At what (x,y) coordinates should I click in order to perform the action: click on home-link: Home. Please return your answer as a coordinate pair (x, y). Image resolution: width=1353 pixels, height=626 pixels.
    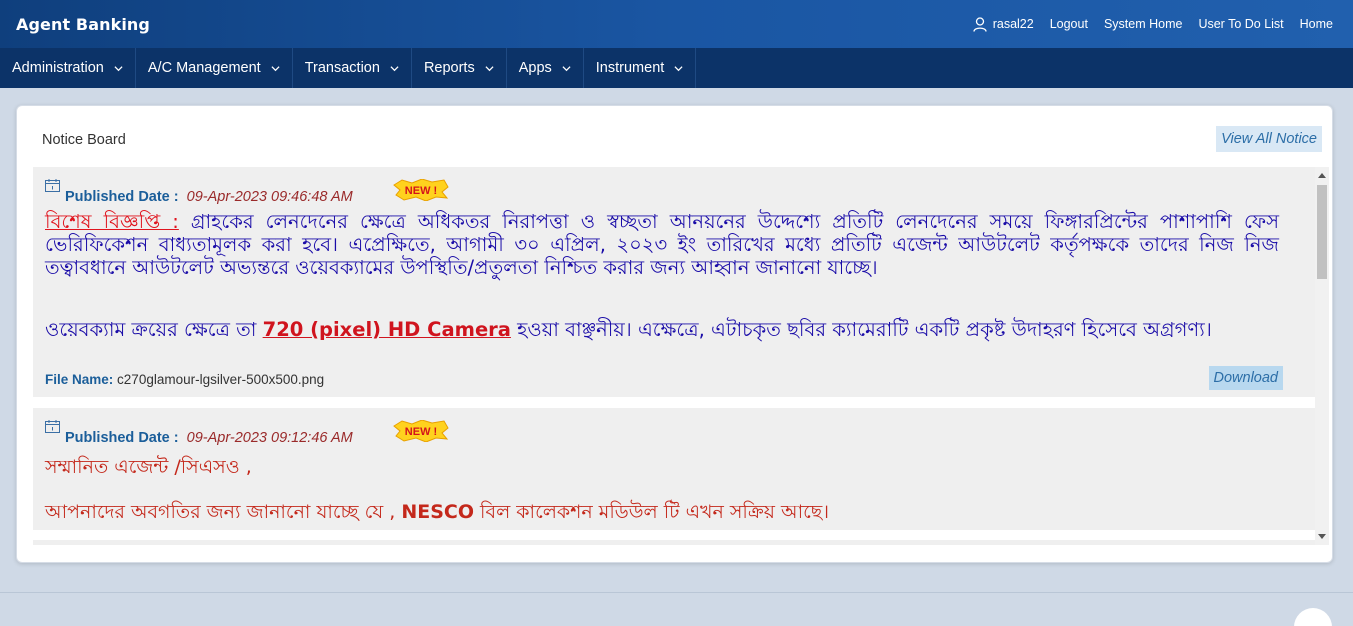
    Looking at the image, I should click on (1316, 24).